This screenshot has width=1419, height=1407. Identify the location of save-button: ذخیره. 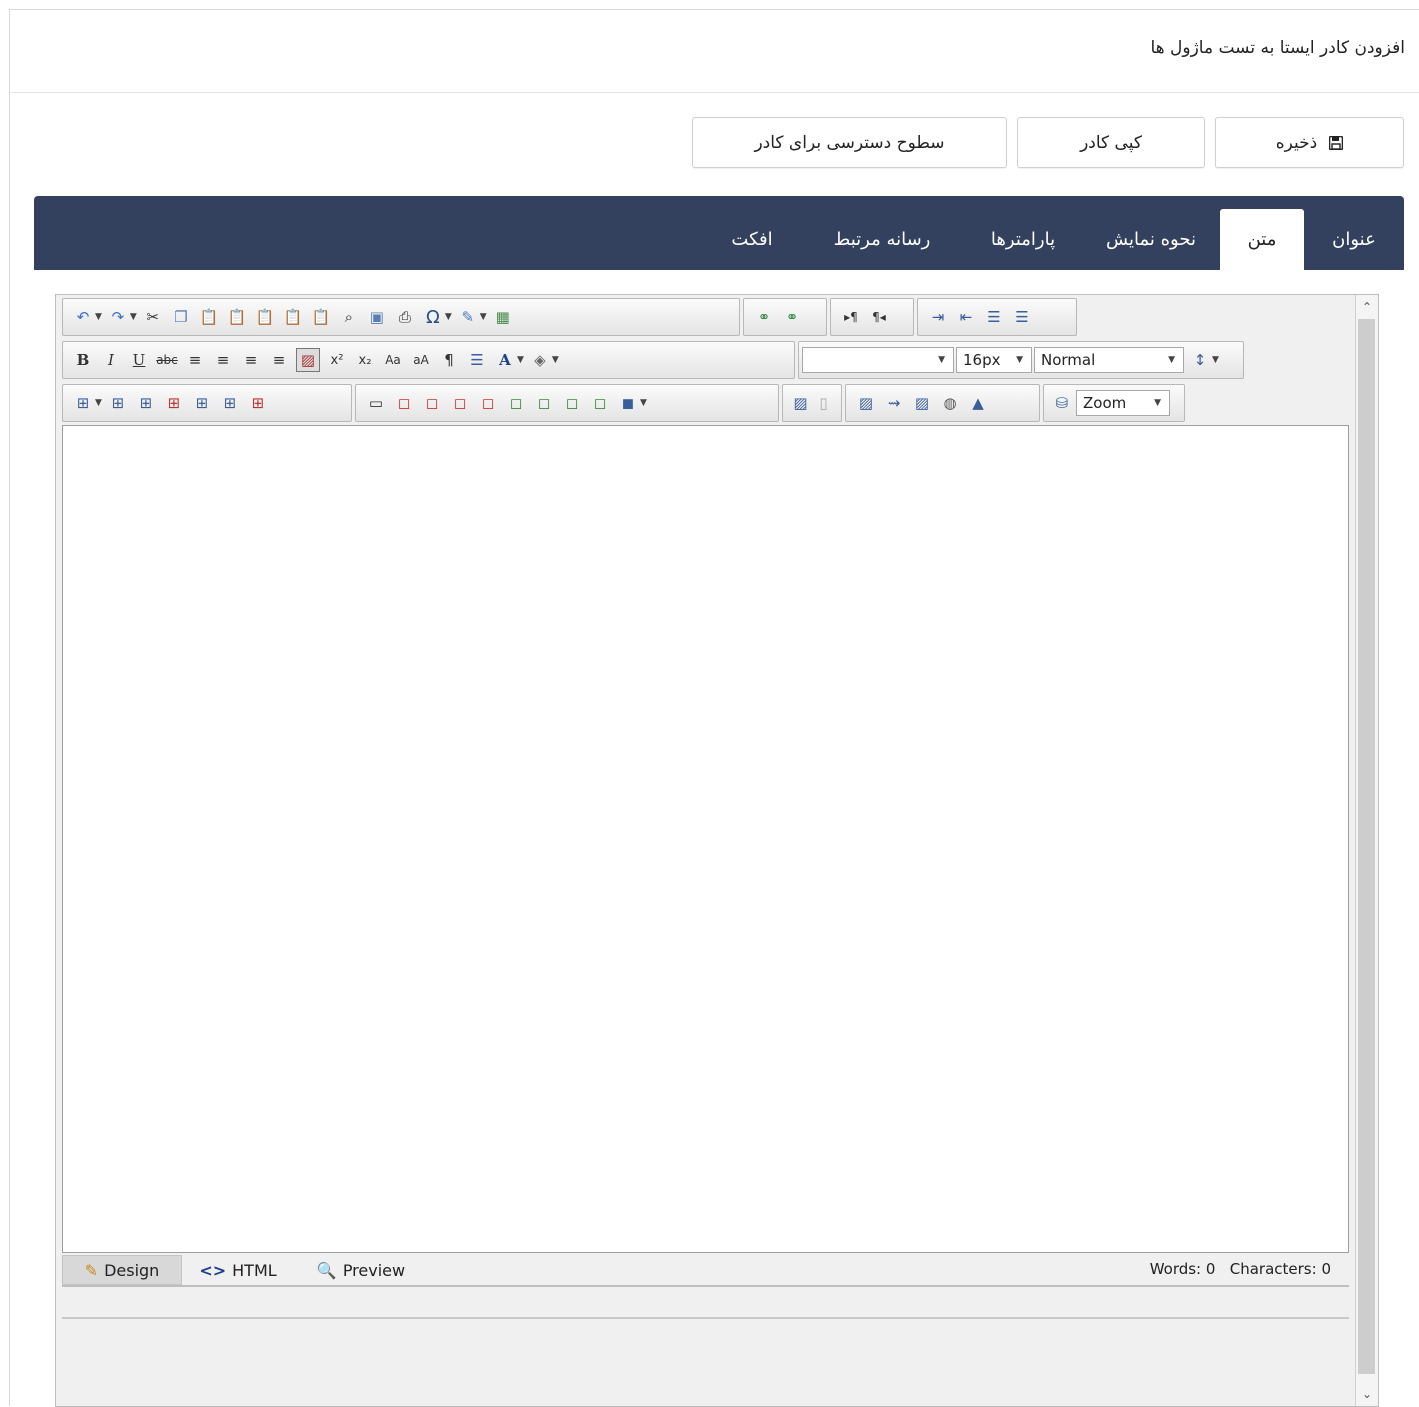
(1309, 142).